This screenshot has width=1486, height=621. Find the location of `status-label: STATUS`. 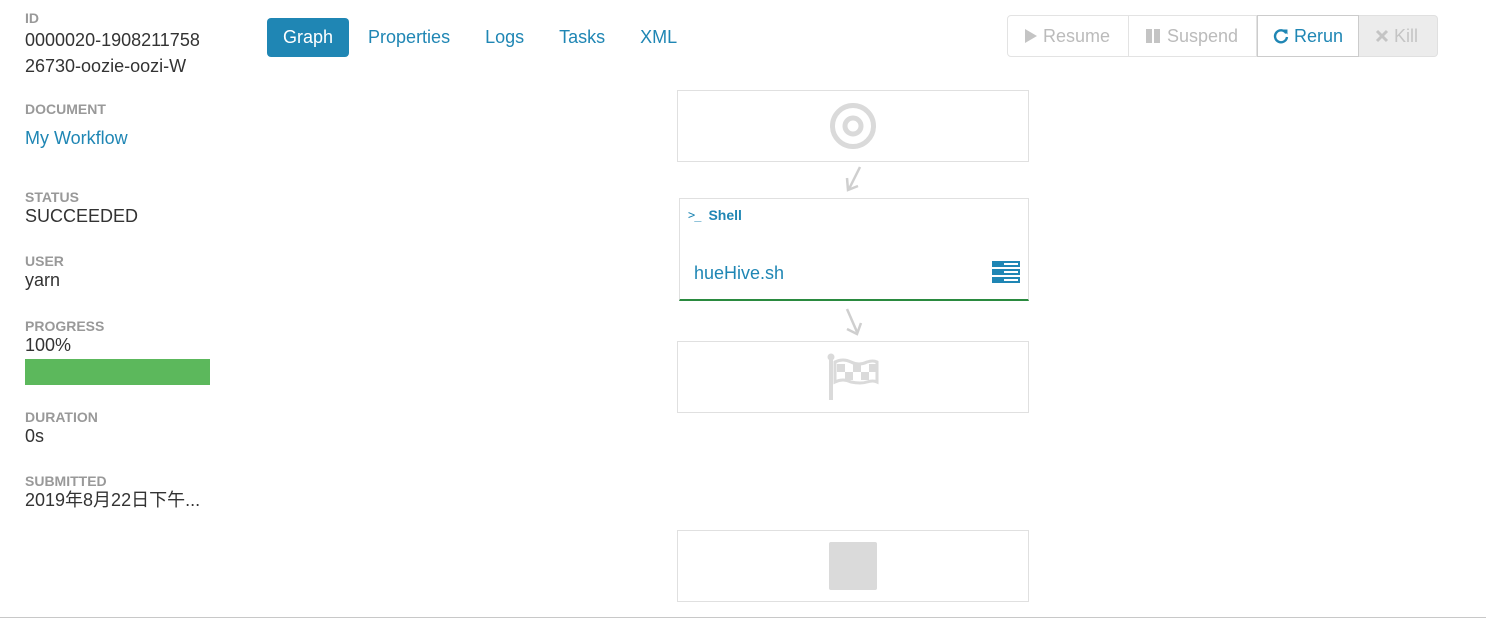

status-label: STATUS is located at coordinates (52, 197).